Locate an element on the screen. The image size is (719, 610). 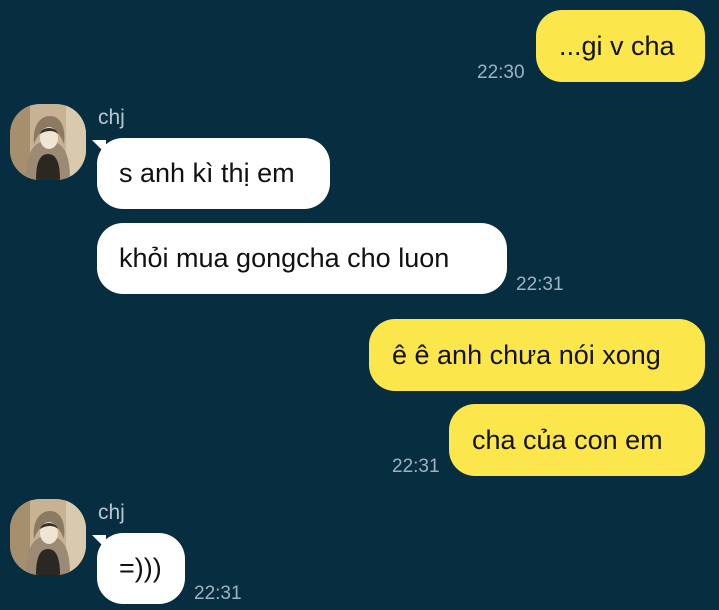
outgoing-message-bubble: ...gi v cha is located at coordinates (620, 46).